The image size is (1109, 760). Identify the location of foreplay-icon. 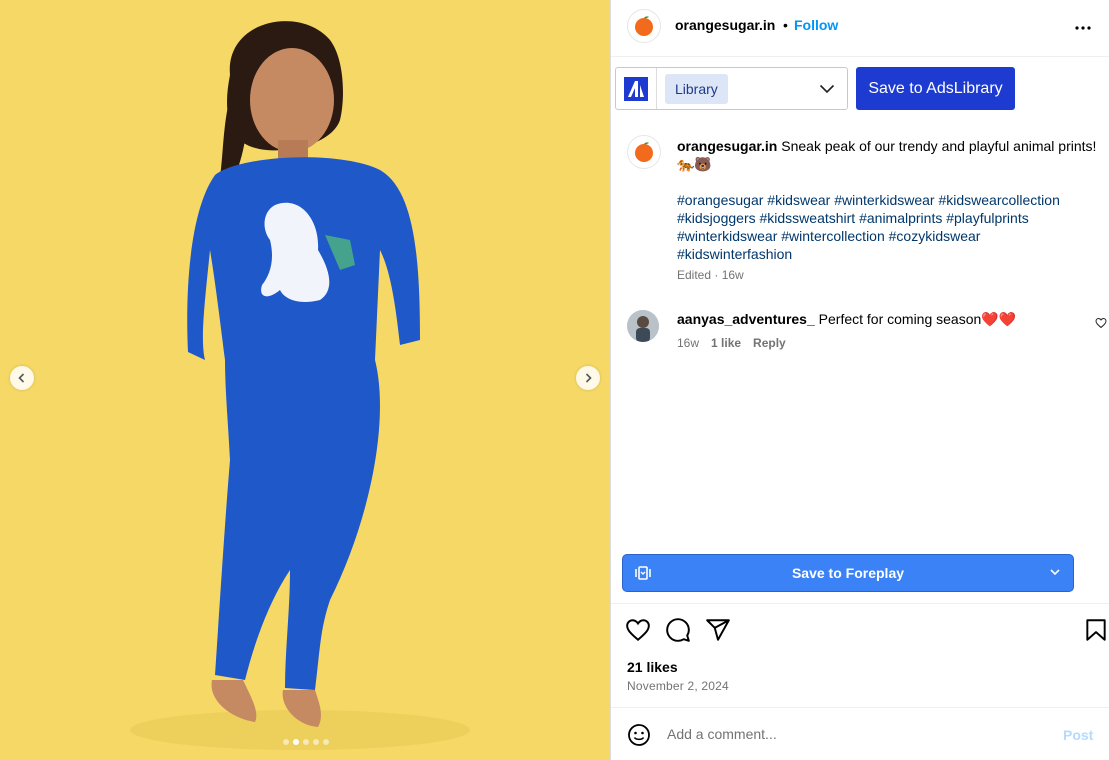
(643, 573).